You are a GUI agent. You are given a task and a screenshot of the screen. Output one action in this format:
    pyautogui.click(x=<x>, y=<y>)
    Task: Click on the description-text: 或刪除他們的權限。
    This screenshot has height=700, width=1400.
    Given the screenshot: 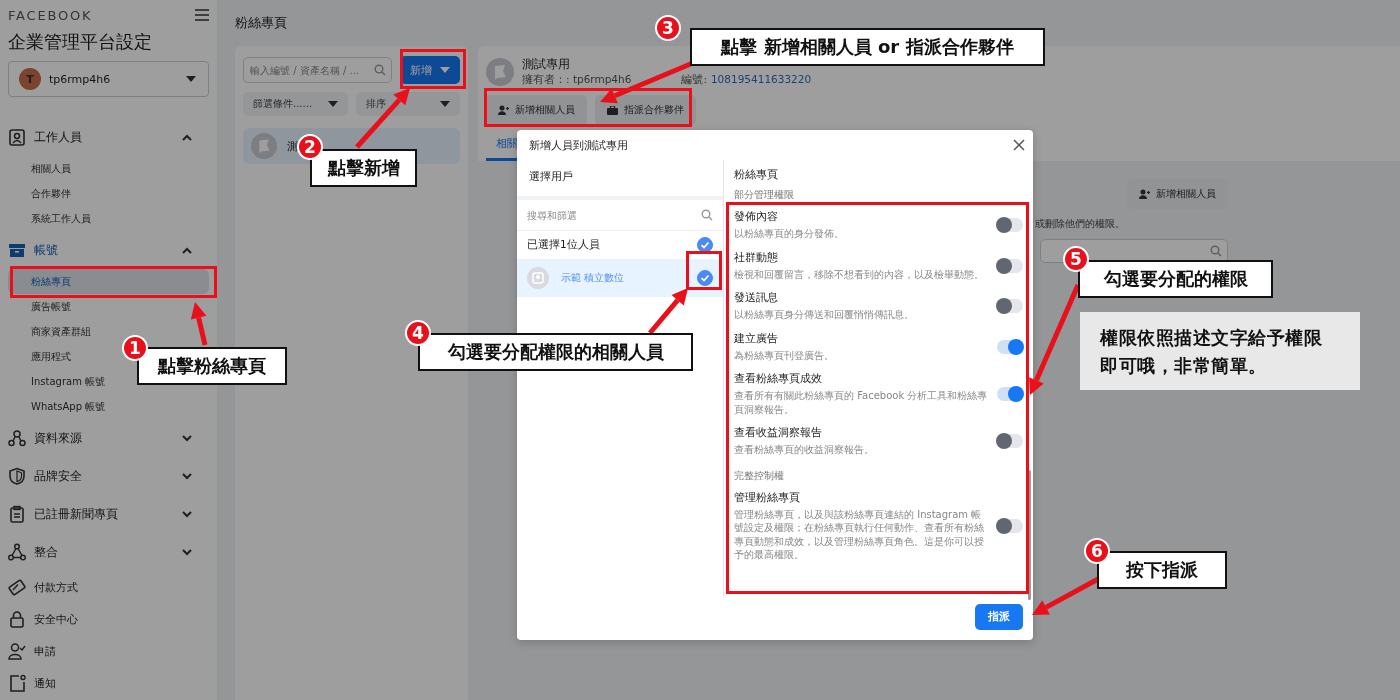 What is the action you would take?
    pyautogui.click(x=1080, y=224)
    